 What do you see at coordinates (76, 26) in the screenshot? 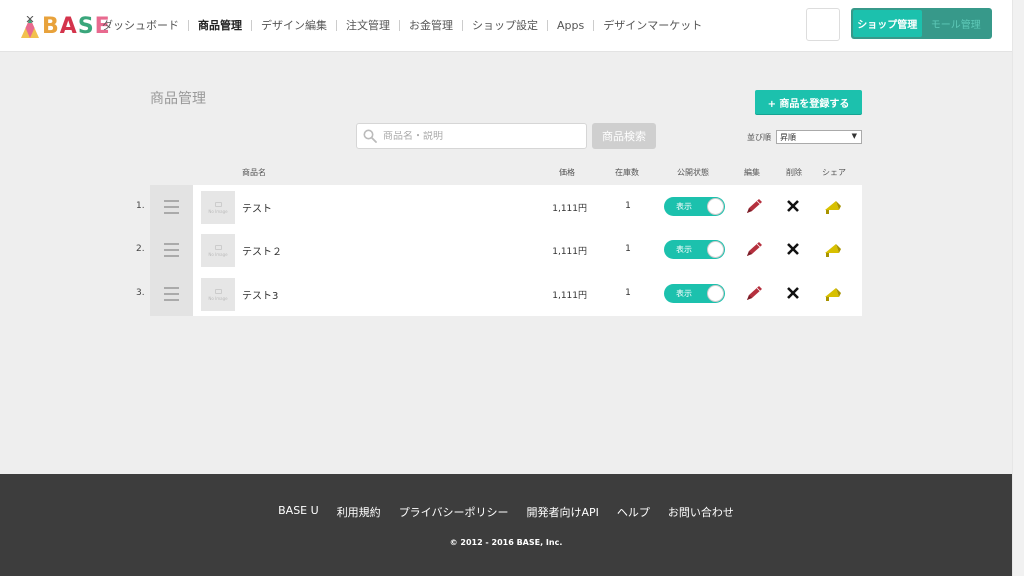
I see `logo-text: BASE` at bounding box center [76, 26].